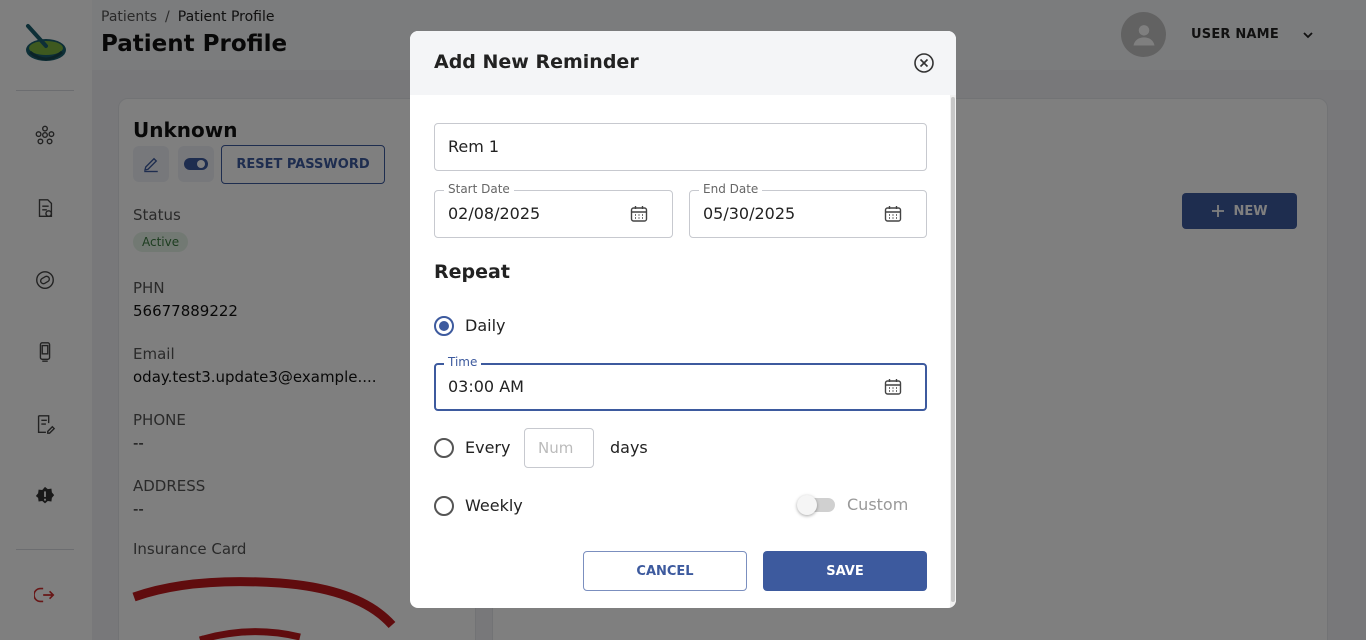 This screenshot has width=1366, height=640. What do you see at coordinates (808, 210) in the screenshot?
I see `end-date-field: End Date 05/30/2025` at bounding box center [808, 210].